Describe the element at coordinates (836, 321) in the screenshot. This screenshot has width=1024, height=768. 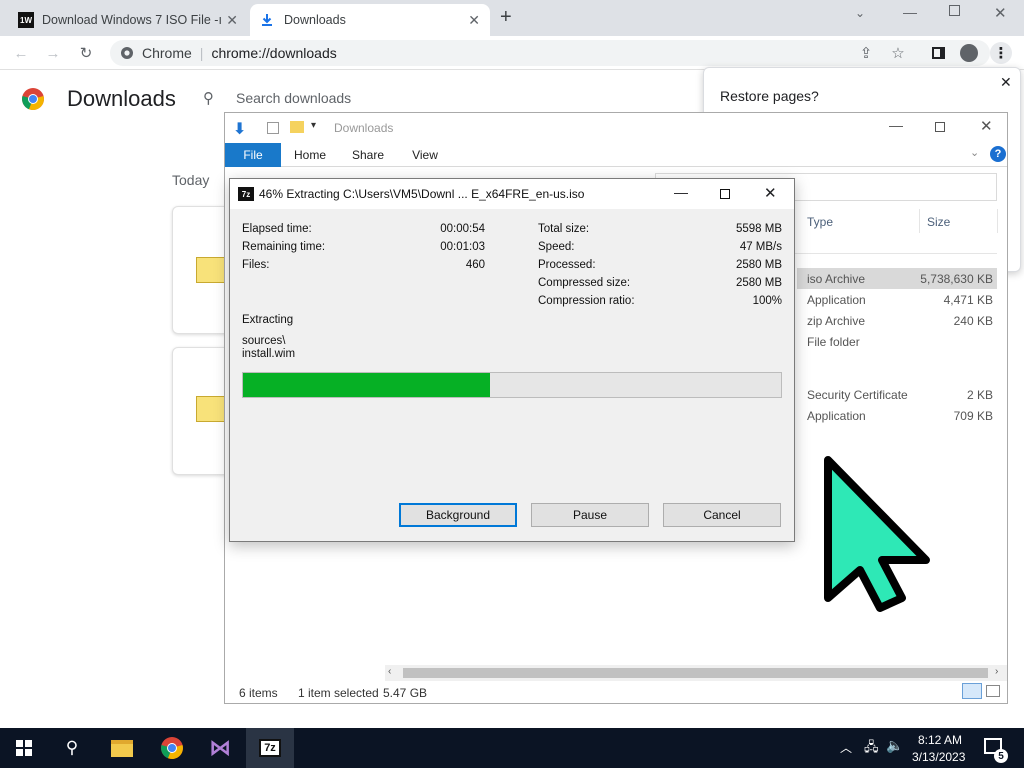
I see `row-type: zip Archive` at that location.